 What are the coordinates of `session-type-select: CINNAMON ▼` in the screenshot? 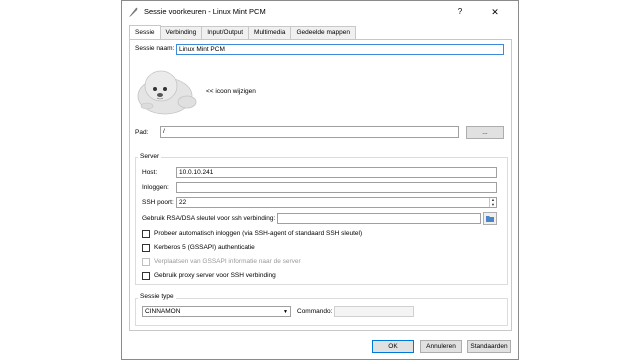 It's located at (216, 311).